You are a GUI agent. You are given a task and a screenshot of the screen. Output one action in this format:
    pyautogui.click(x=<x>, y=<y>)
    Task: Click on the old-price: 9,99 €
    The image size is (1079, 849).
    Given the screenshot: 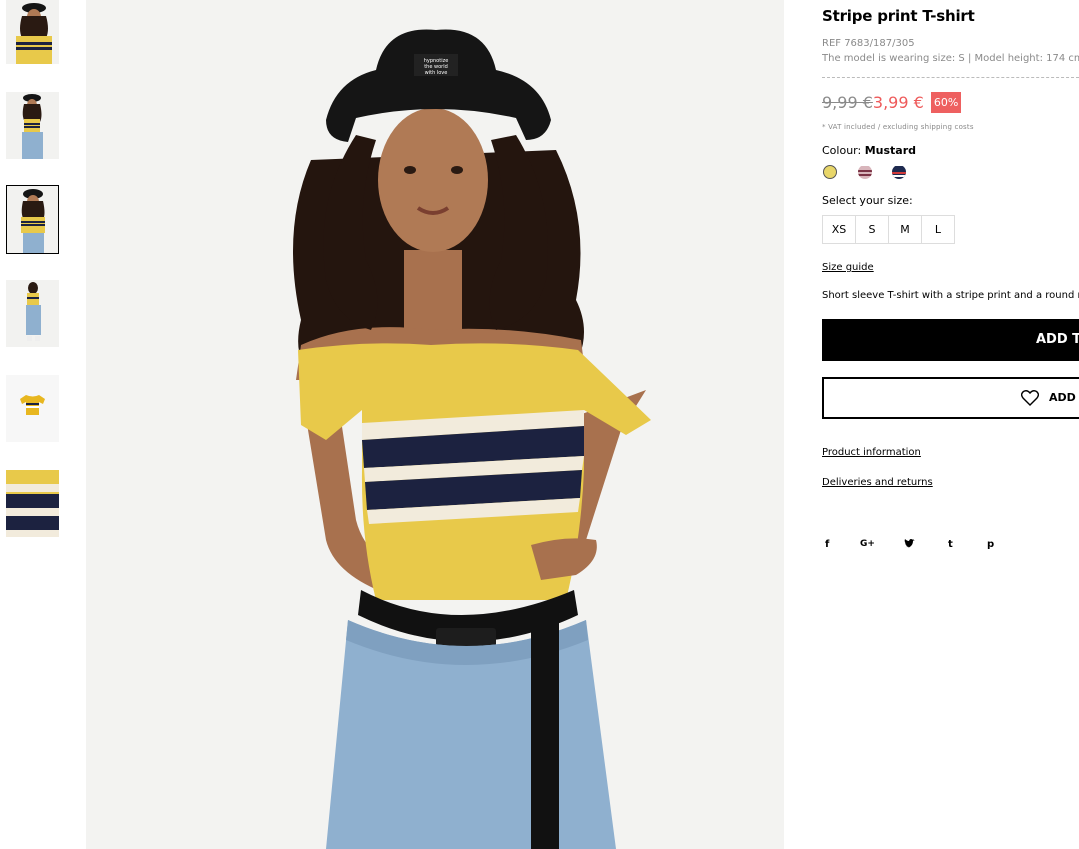 What is the action you would take?
    pyautogui.click(x=847, y=102)
    